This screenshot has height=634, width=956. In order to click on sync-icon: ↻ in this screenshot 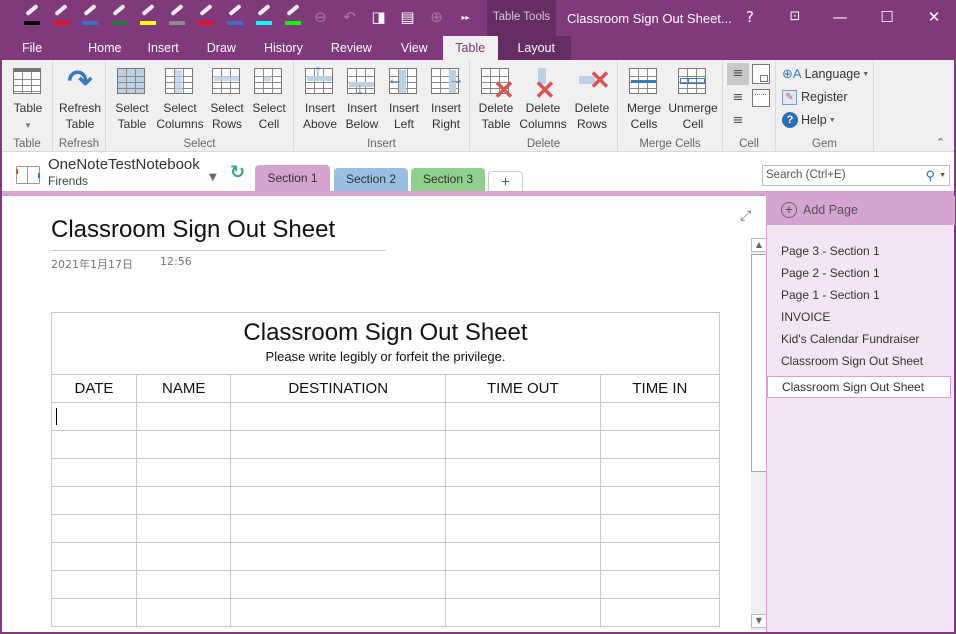, I will do `click(237, 172)`.